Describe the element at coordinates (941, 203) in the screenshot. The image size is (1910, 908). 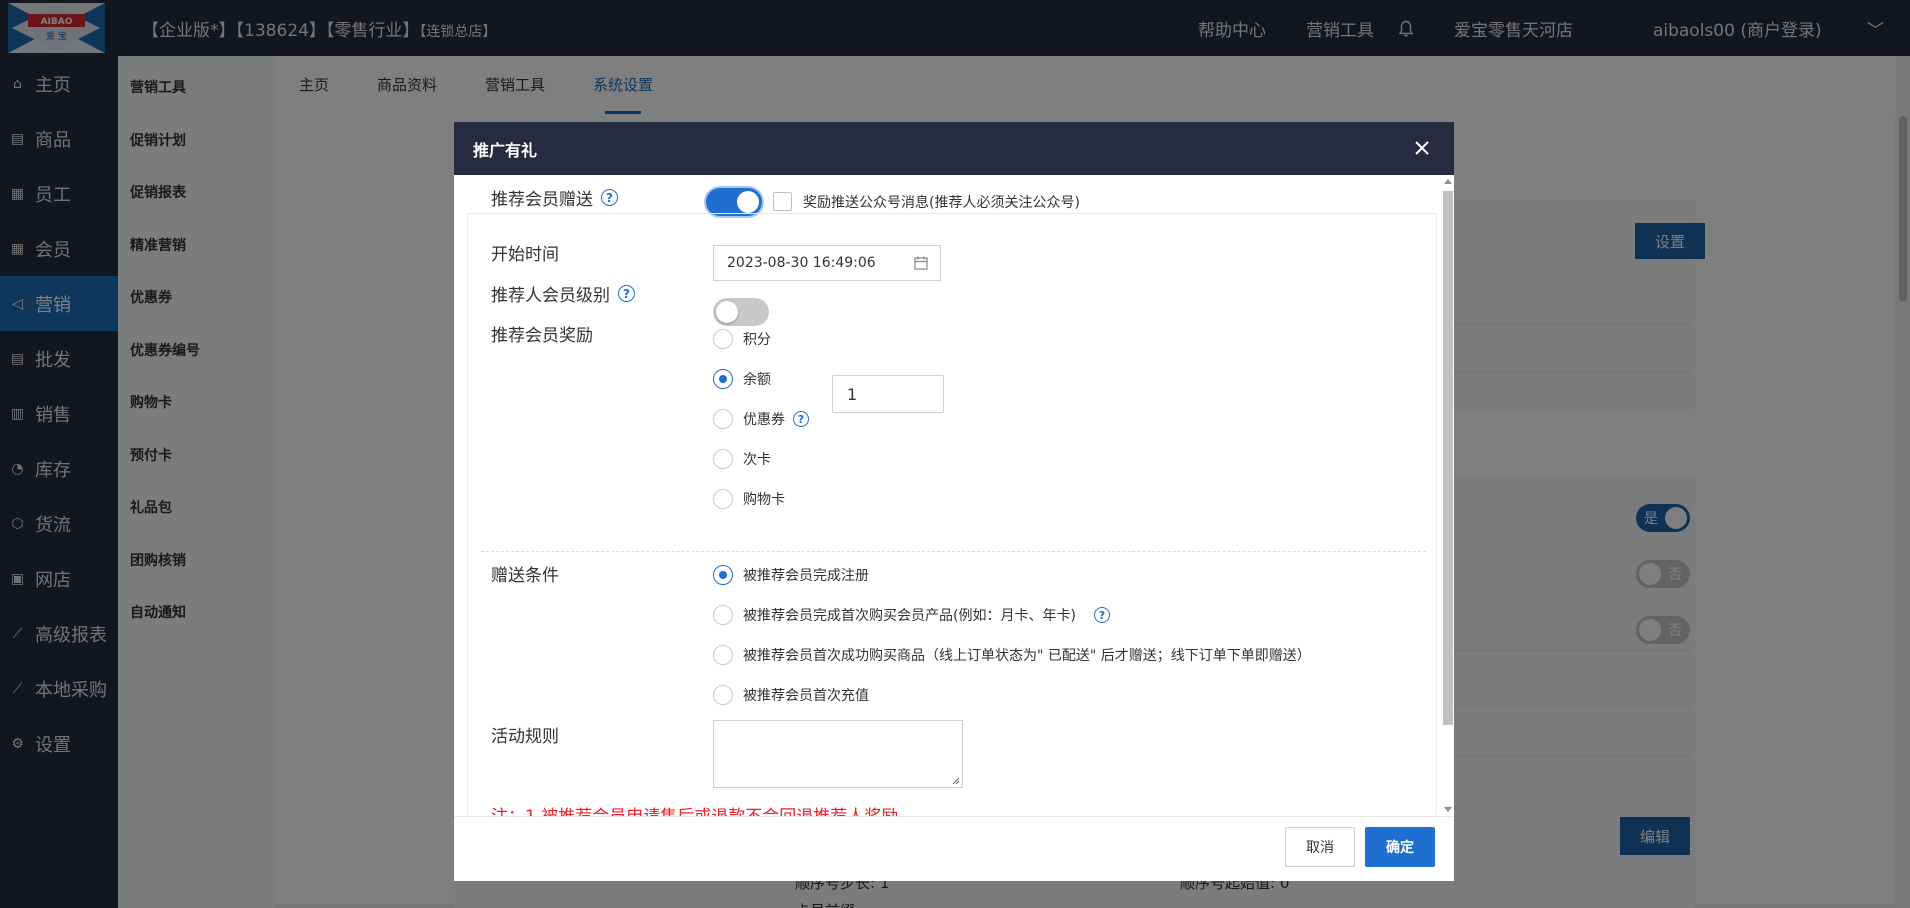
I see `push-message-label: 奖励推送公众号消息(推荐人必须关注公众号)` at that location.